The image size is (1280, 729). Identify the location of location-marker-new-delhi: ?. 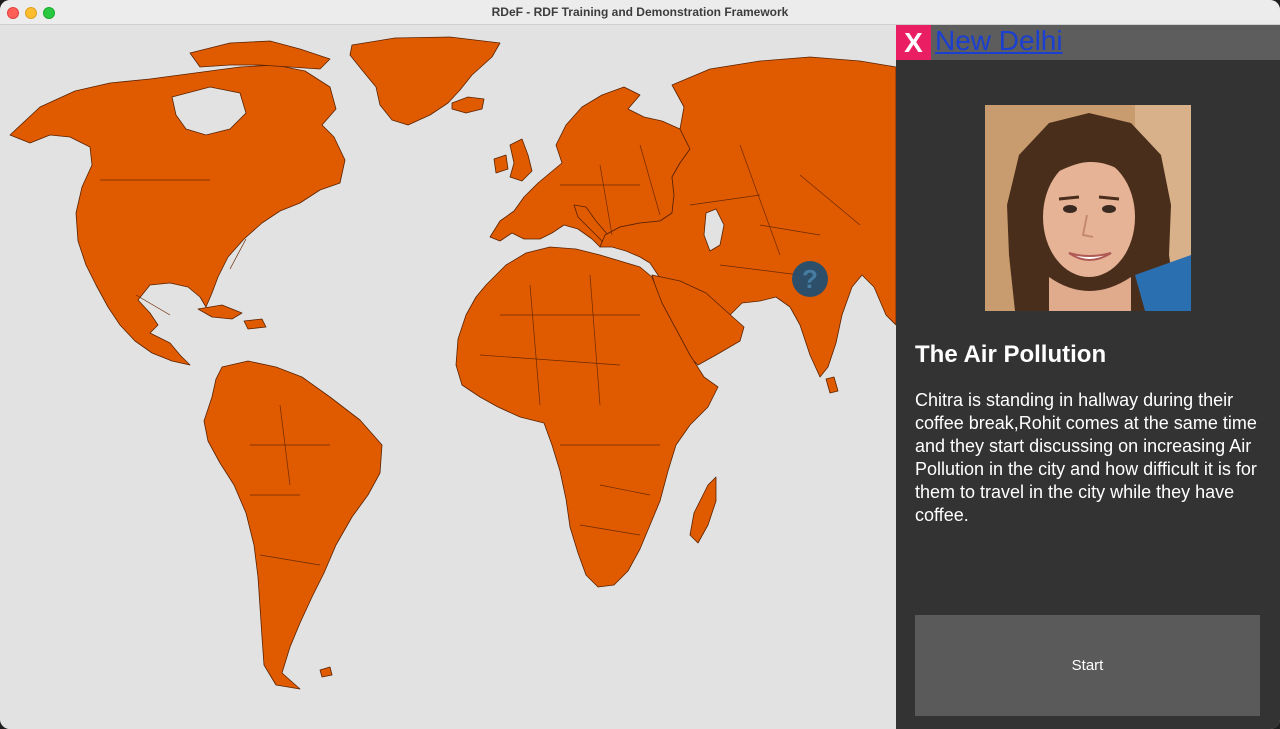
(810, 279).